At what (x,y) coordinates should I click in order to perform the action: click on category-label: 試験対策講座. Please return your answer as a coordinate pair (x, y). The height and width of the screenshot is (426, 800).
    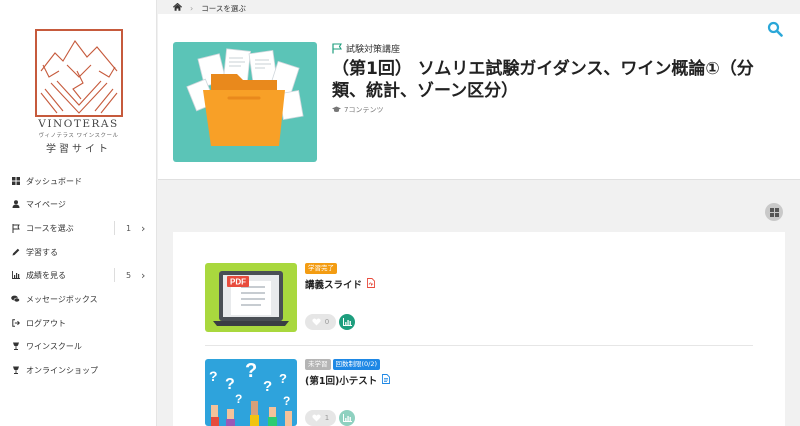
    Looking at the image, I should click on (373, 50).